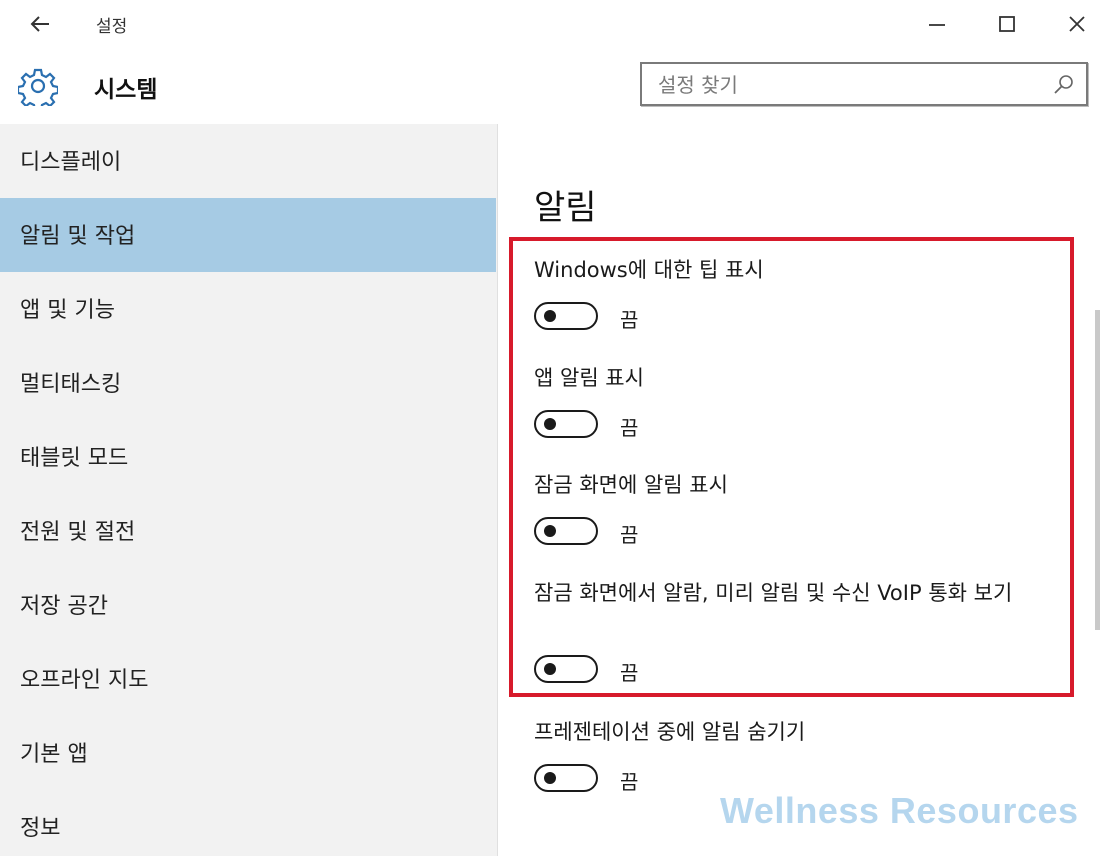 The height and width of the screenshot is (864, 1102). What do you see at coordinates (248, 753) in the screenshot?
I see `sidebar-item-default-apps: 기본 앱` at bounding box center [248, 753].